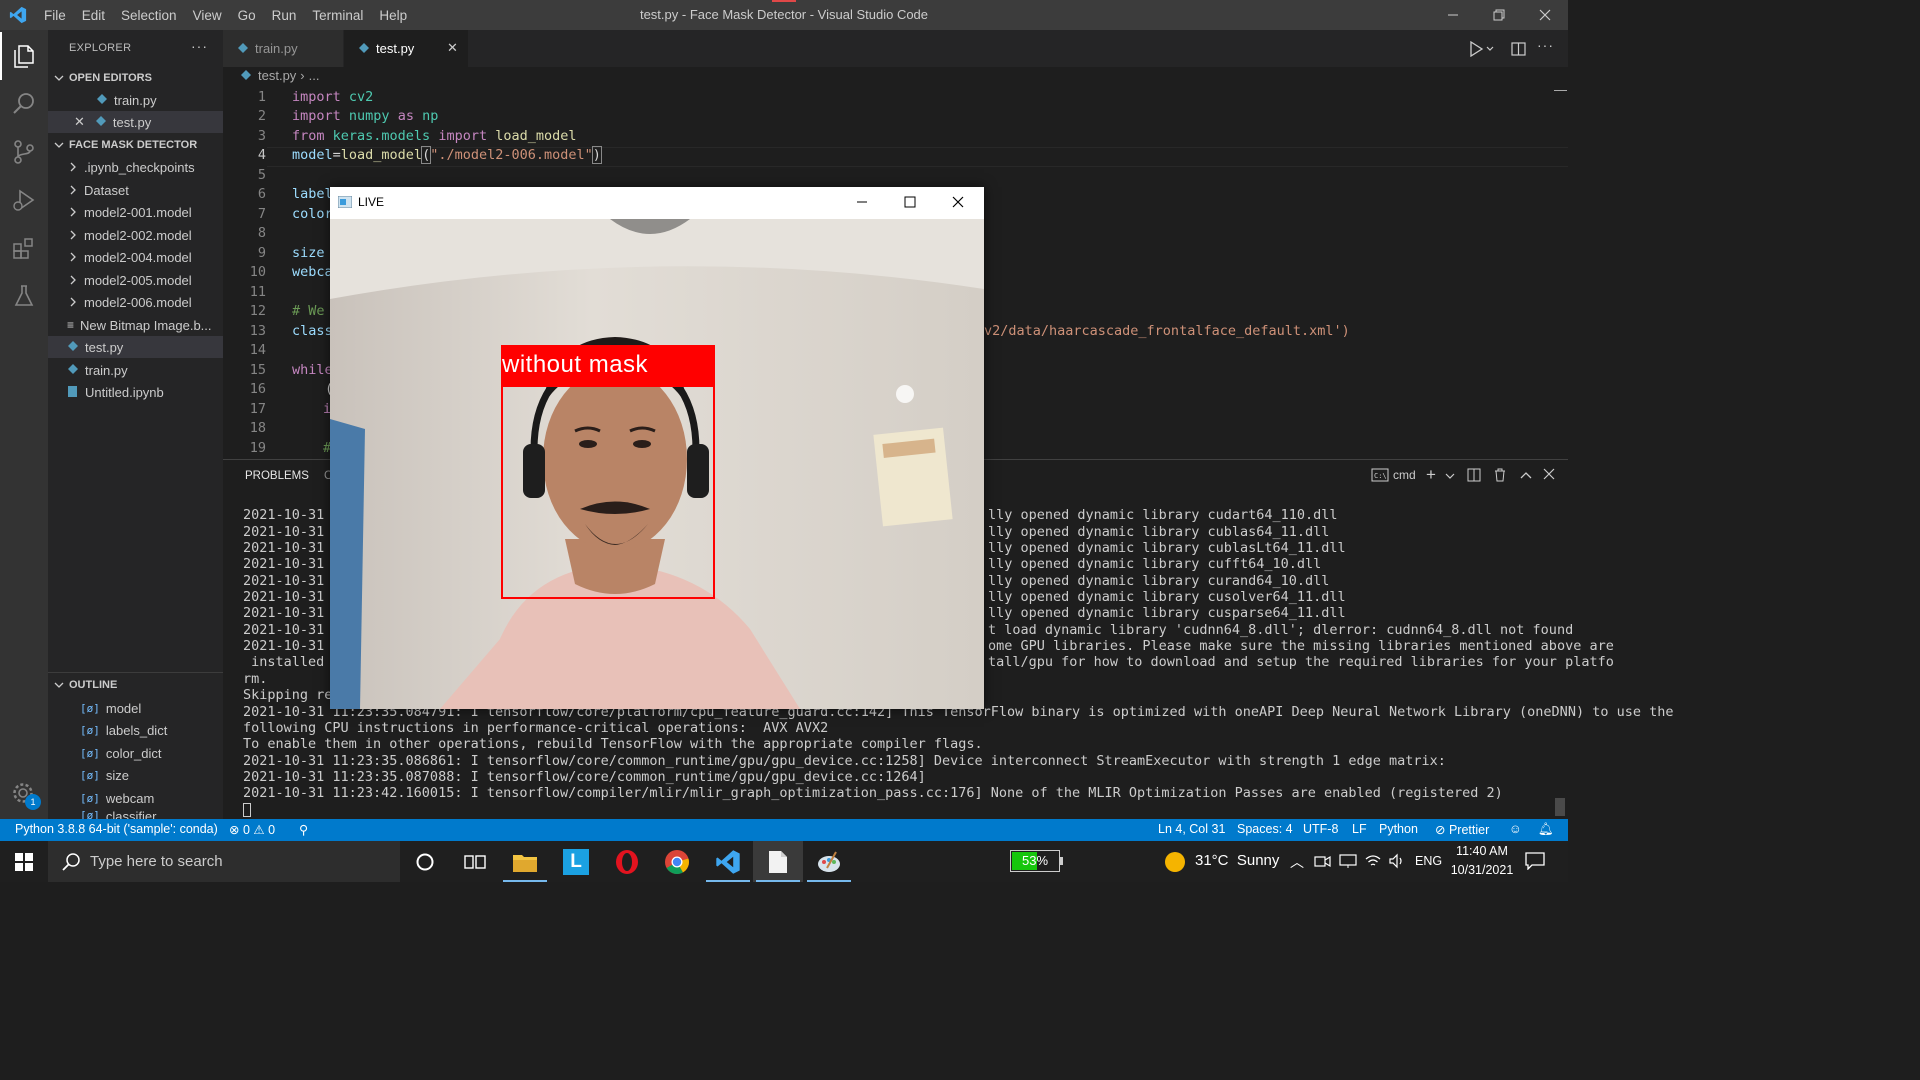 This screenshot has width=1920, height=1080. What do you see at coordinates (135, 370) in the screenshot?
I see `file-item: train.py` at bounding box center [135, 370].